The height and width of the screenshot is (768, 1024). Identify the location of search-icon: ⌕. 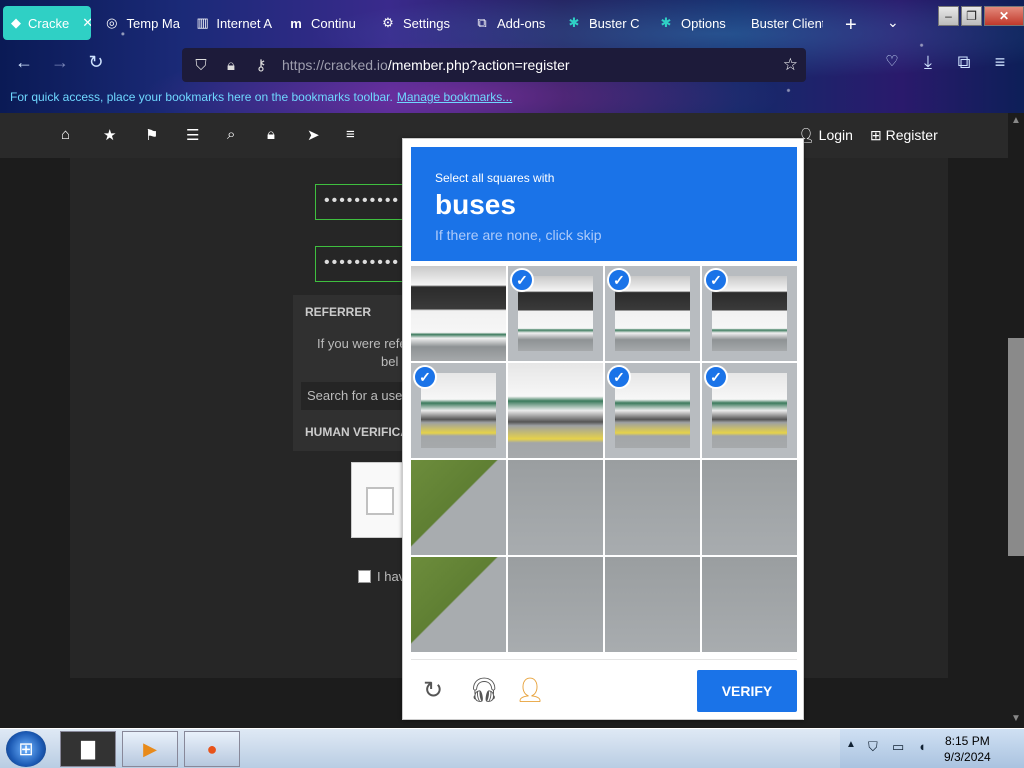
(231, 134).